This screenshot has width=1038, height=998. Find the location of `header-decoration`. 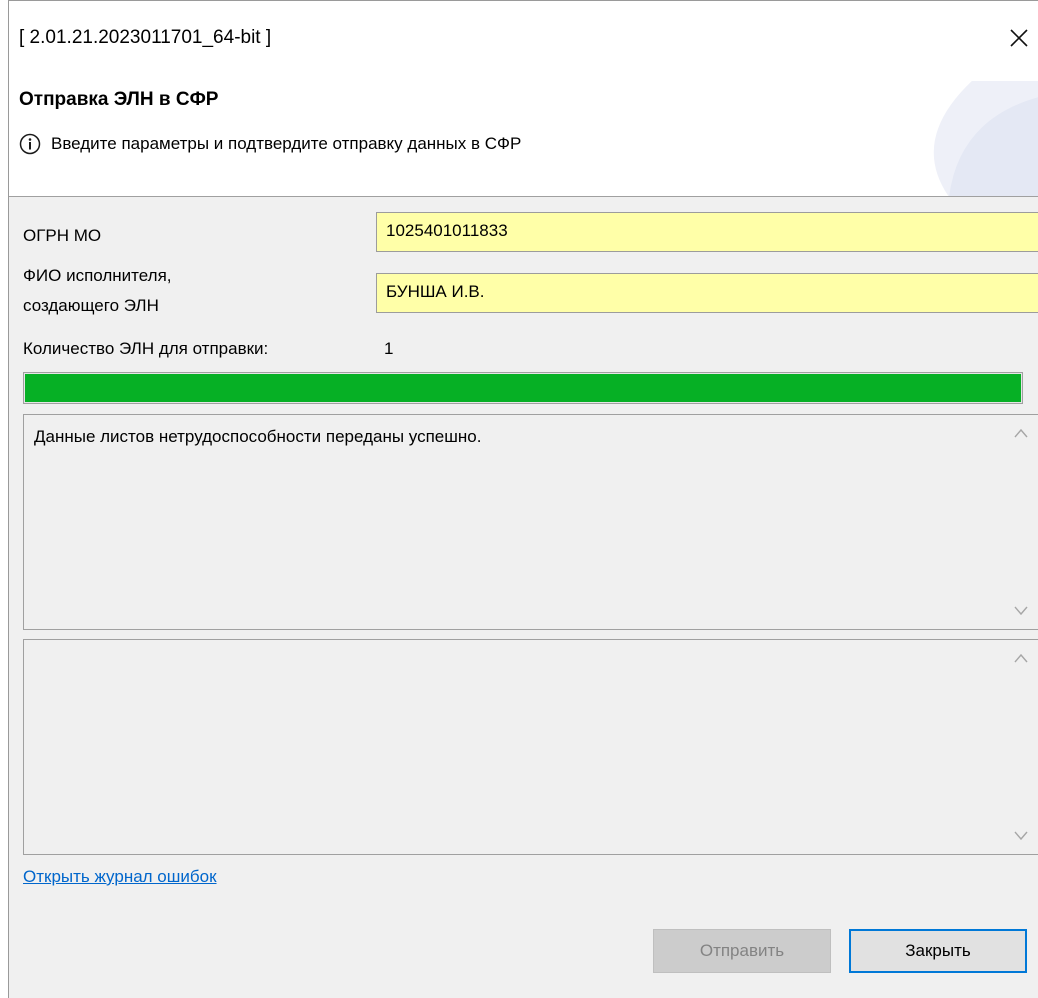

header-decoration is located at coordinates (985, 138).